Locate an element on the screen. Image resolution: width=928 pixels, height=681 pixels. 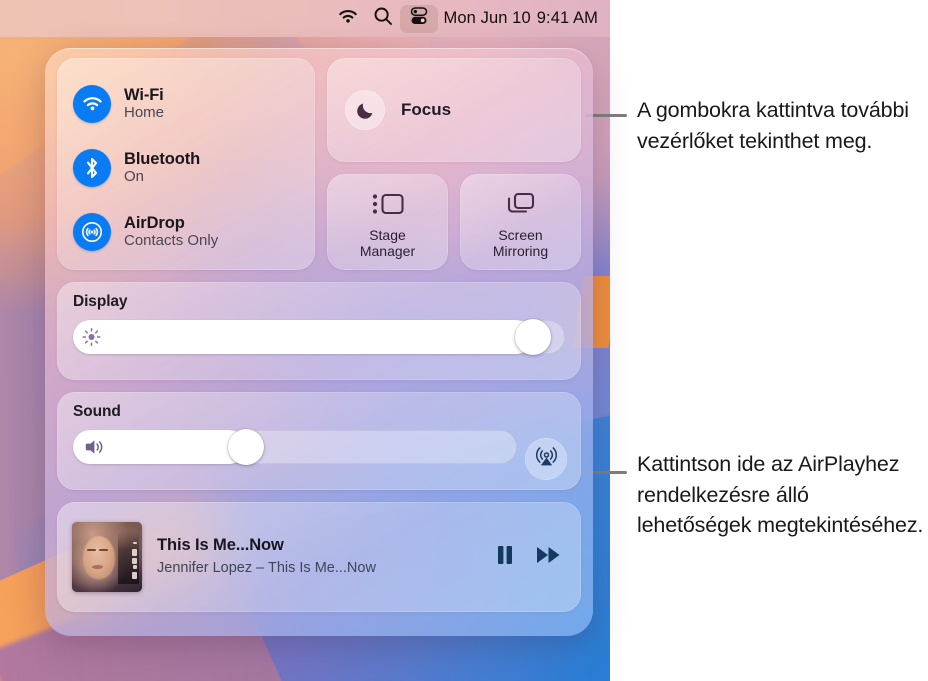
moon-icon is located at coordinates (365, 110).